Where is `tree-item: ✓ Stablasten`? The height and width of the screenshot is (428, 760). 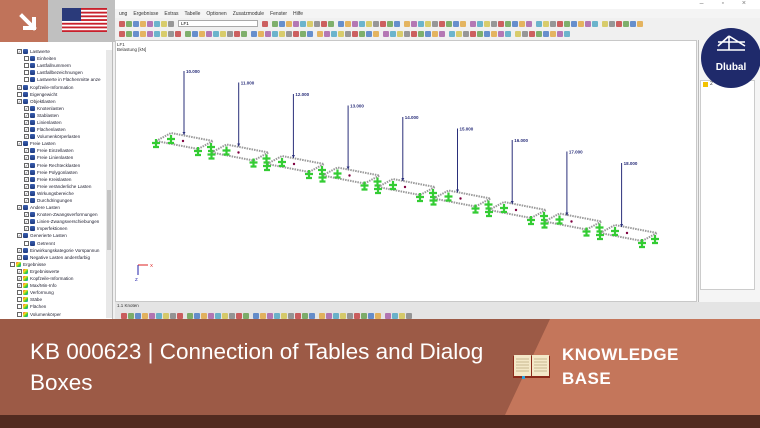
tree-item: ✓ Stablasten is located at coordinates (56, 115).